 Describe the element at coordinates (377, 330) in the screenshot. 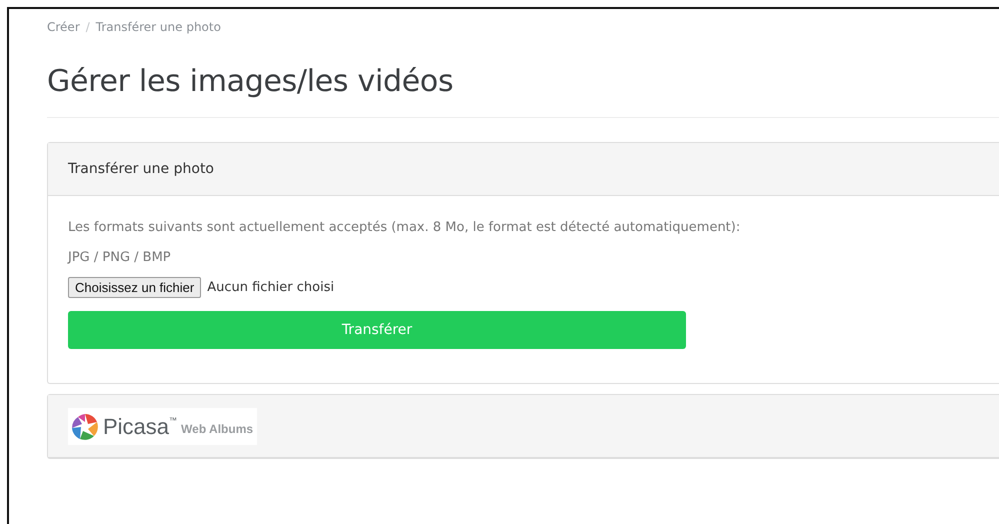

I see `upload-button: Transférer` at that location.